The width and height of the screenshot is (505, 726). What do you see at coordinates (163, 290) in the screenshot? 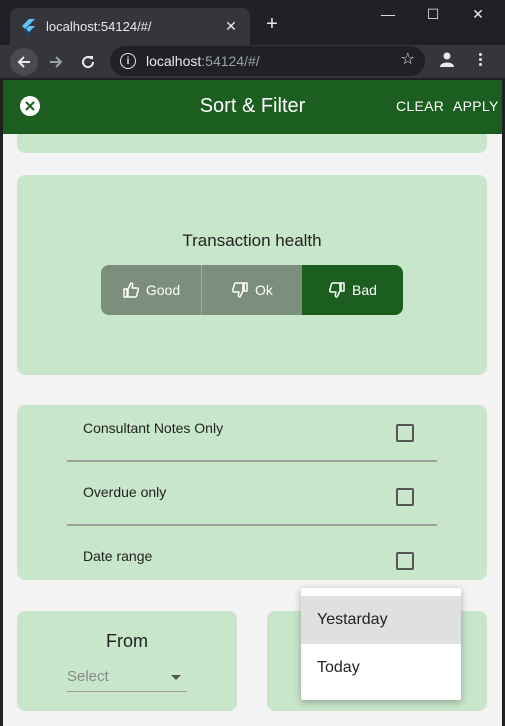
I see `health-option-label: Good` at bounding box center [163, 290].